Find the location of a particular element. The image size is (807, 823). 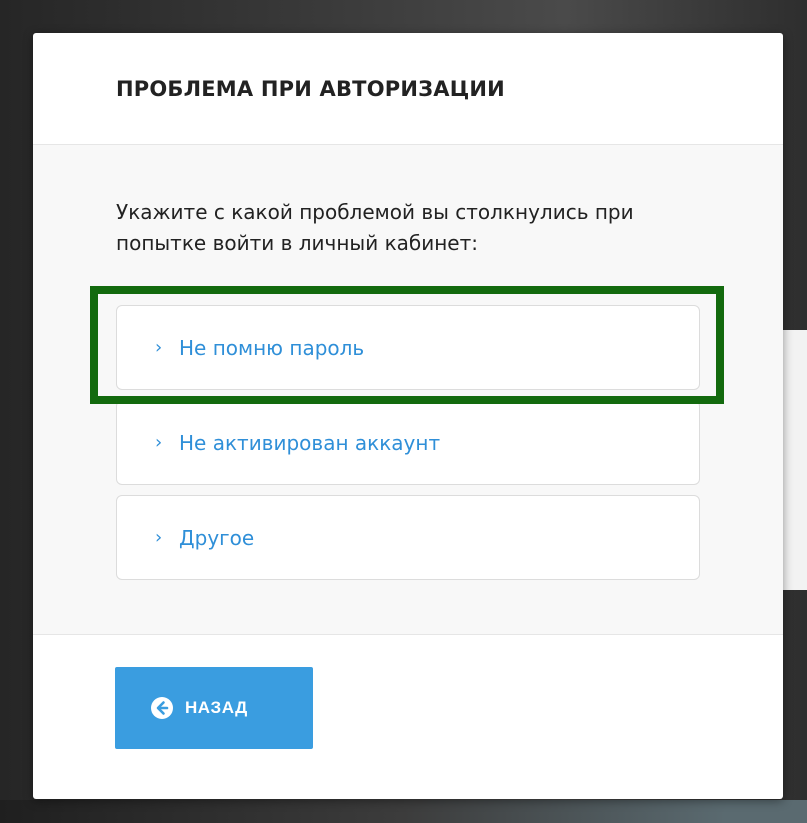

option-label: Другое is located at coordinates (217, 537).